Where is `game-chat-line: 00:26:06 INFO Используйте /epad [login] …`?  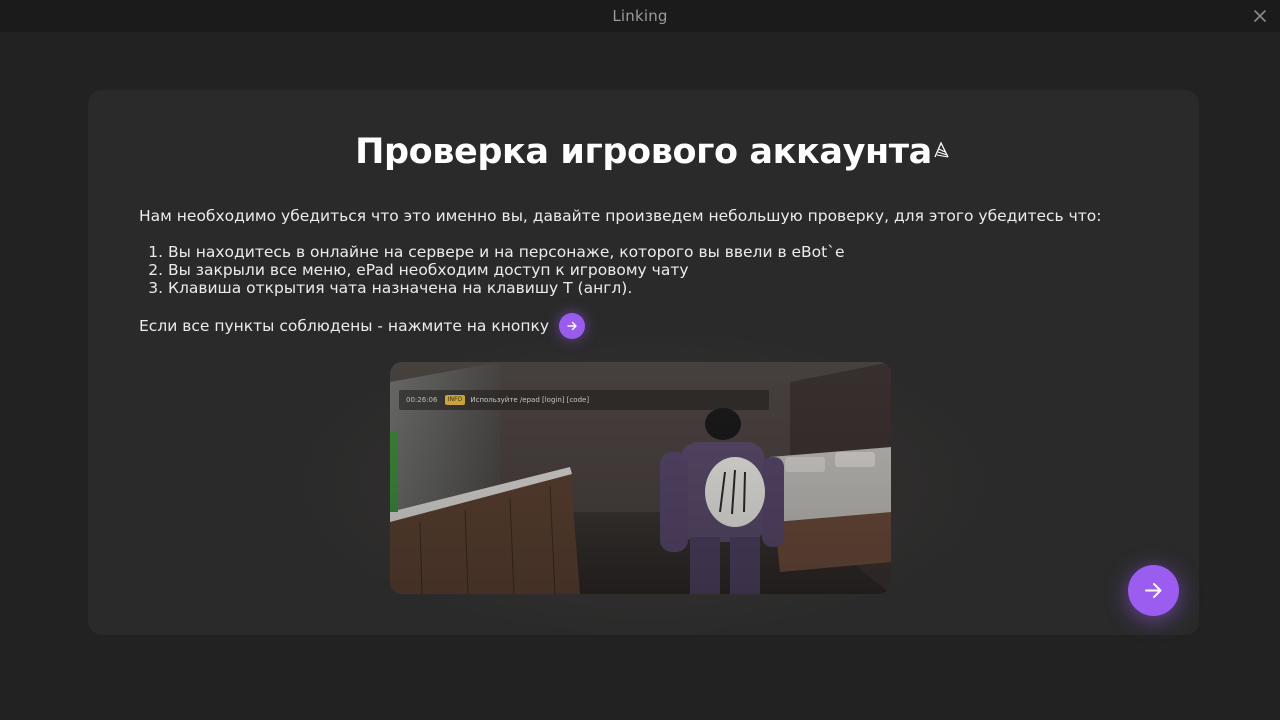
game-chat-line: 00:26:06 INFO Используйте /epad [login] … is located at coordinates (584, 400).